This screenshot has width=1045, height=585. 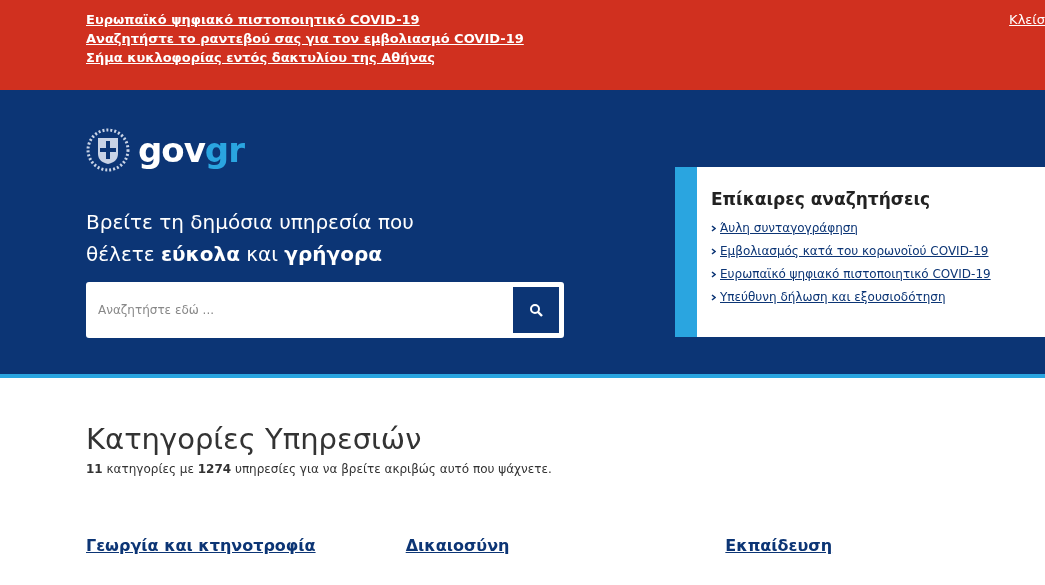 I want to click on search-link: Εμβολιασμός κατά του κορωνοϊού COVID-19, so click(x=854, y=251).